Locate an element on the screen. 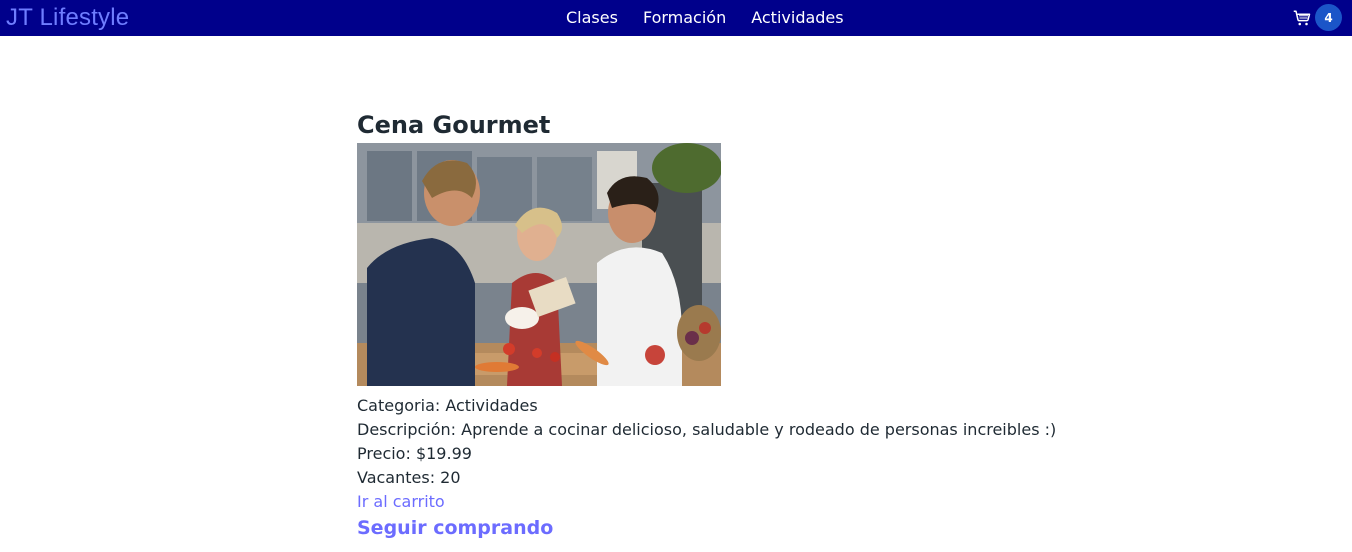 Image resolution: width=1352 pixels, height=552 pixels. brand-logo-link: JT Lifestyle is located at coordinates (67, 18).